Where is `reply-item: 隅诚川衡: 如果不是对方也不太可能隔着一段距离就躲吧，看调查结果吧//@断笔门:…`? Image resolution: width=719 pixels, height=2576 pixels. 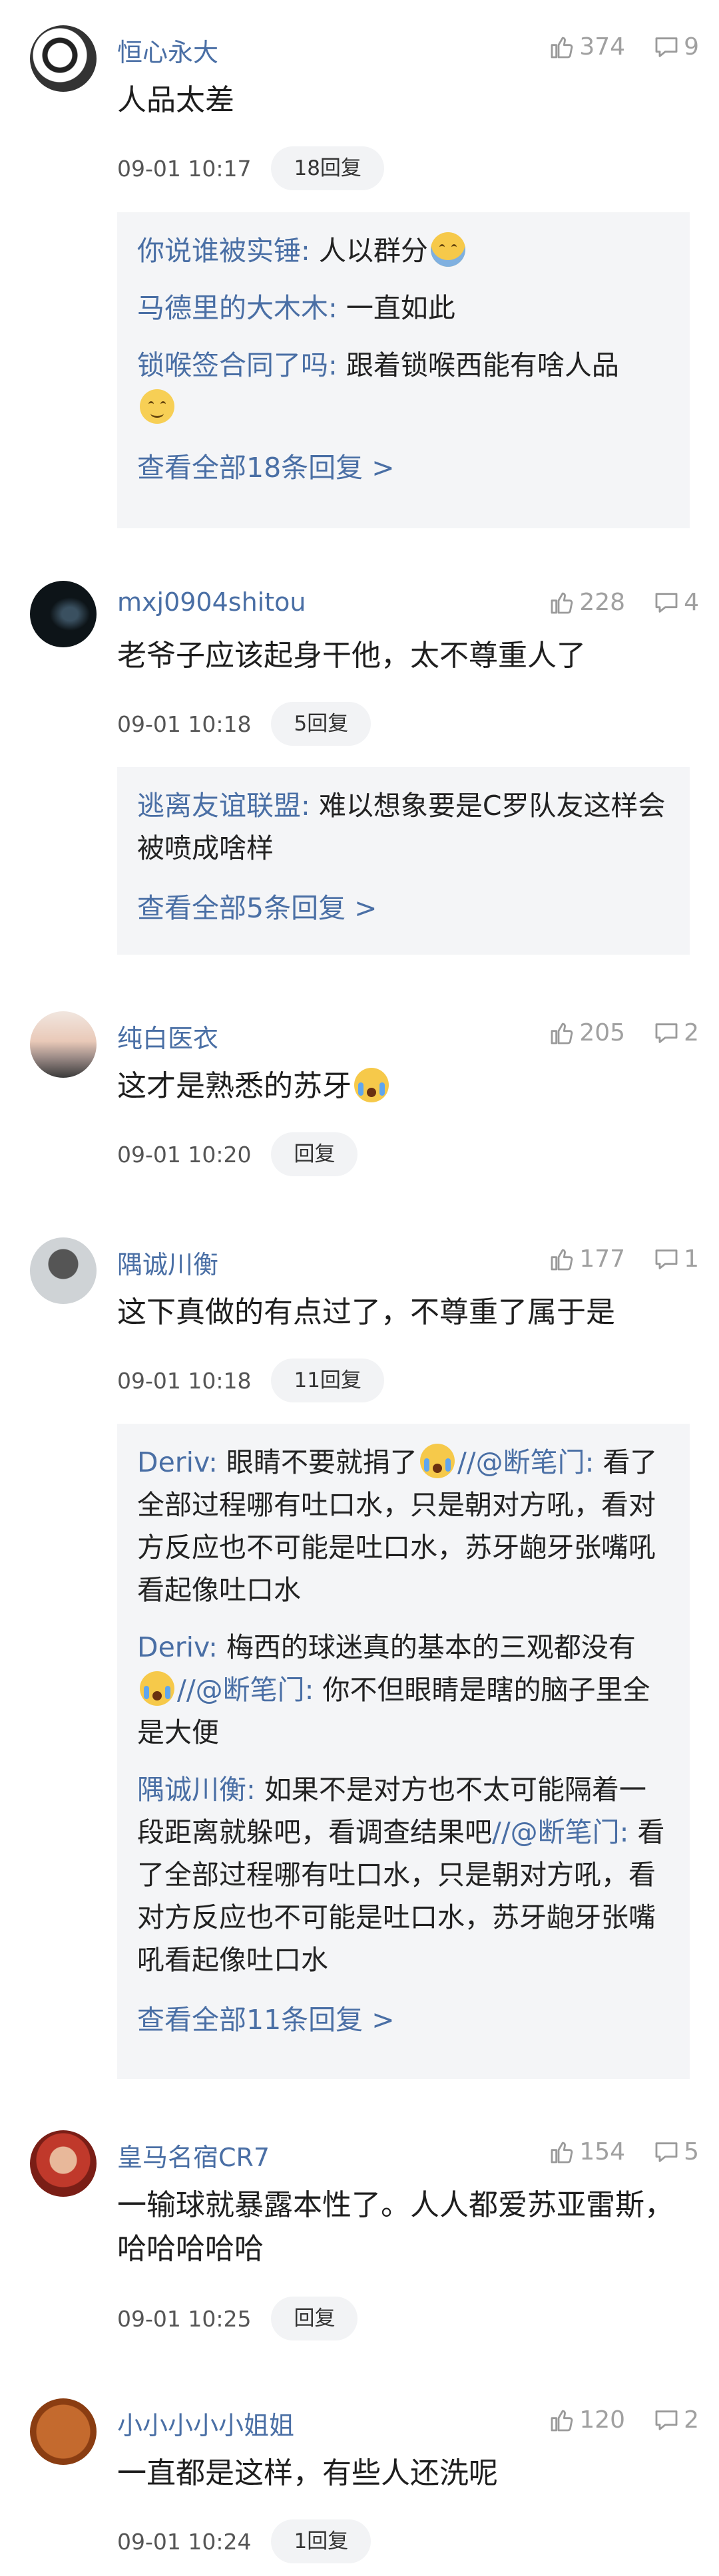 reply-item: 隅诚川衡: 如果不是对方也不太可能隔着一段距离就躲吧，看调查结果吧//@断笔门:… is located at coordinates (404, 1874).